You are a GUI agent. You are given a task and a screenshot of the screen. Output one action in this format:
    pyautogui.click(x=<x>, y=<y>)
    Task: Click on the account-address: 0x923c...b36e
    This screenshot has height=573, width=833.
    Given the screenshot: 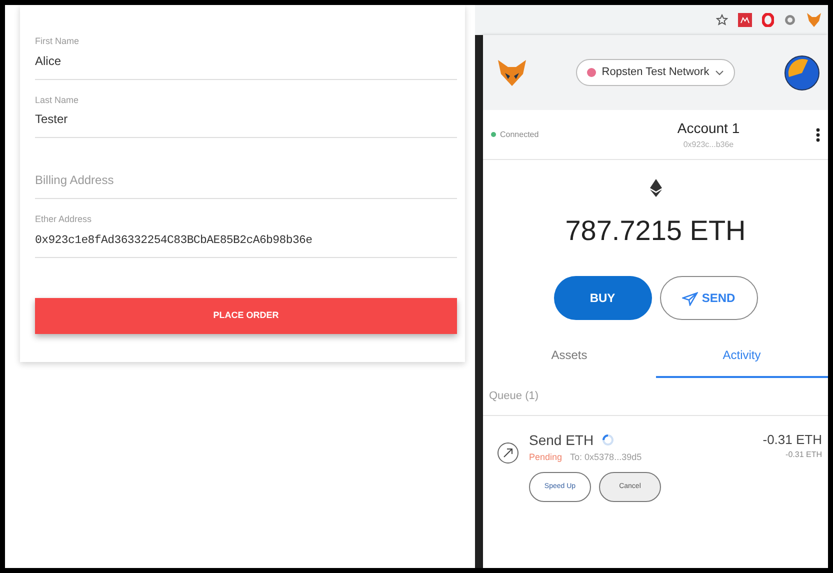 What is the action you would take?
    pyautogui.click(x=708, y=145)
    